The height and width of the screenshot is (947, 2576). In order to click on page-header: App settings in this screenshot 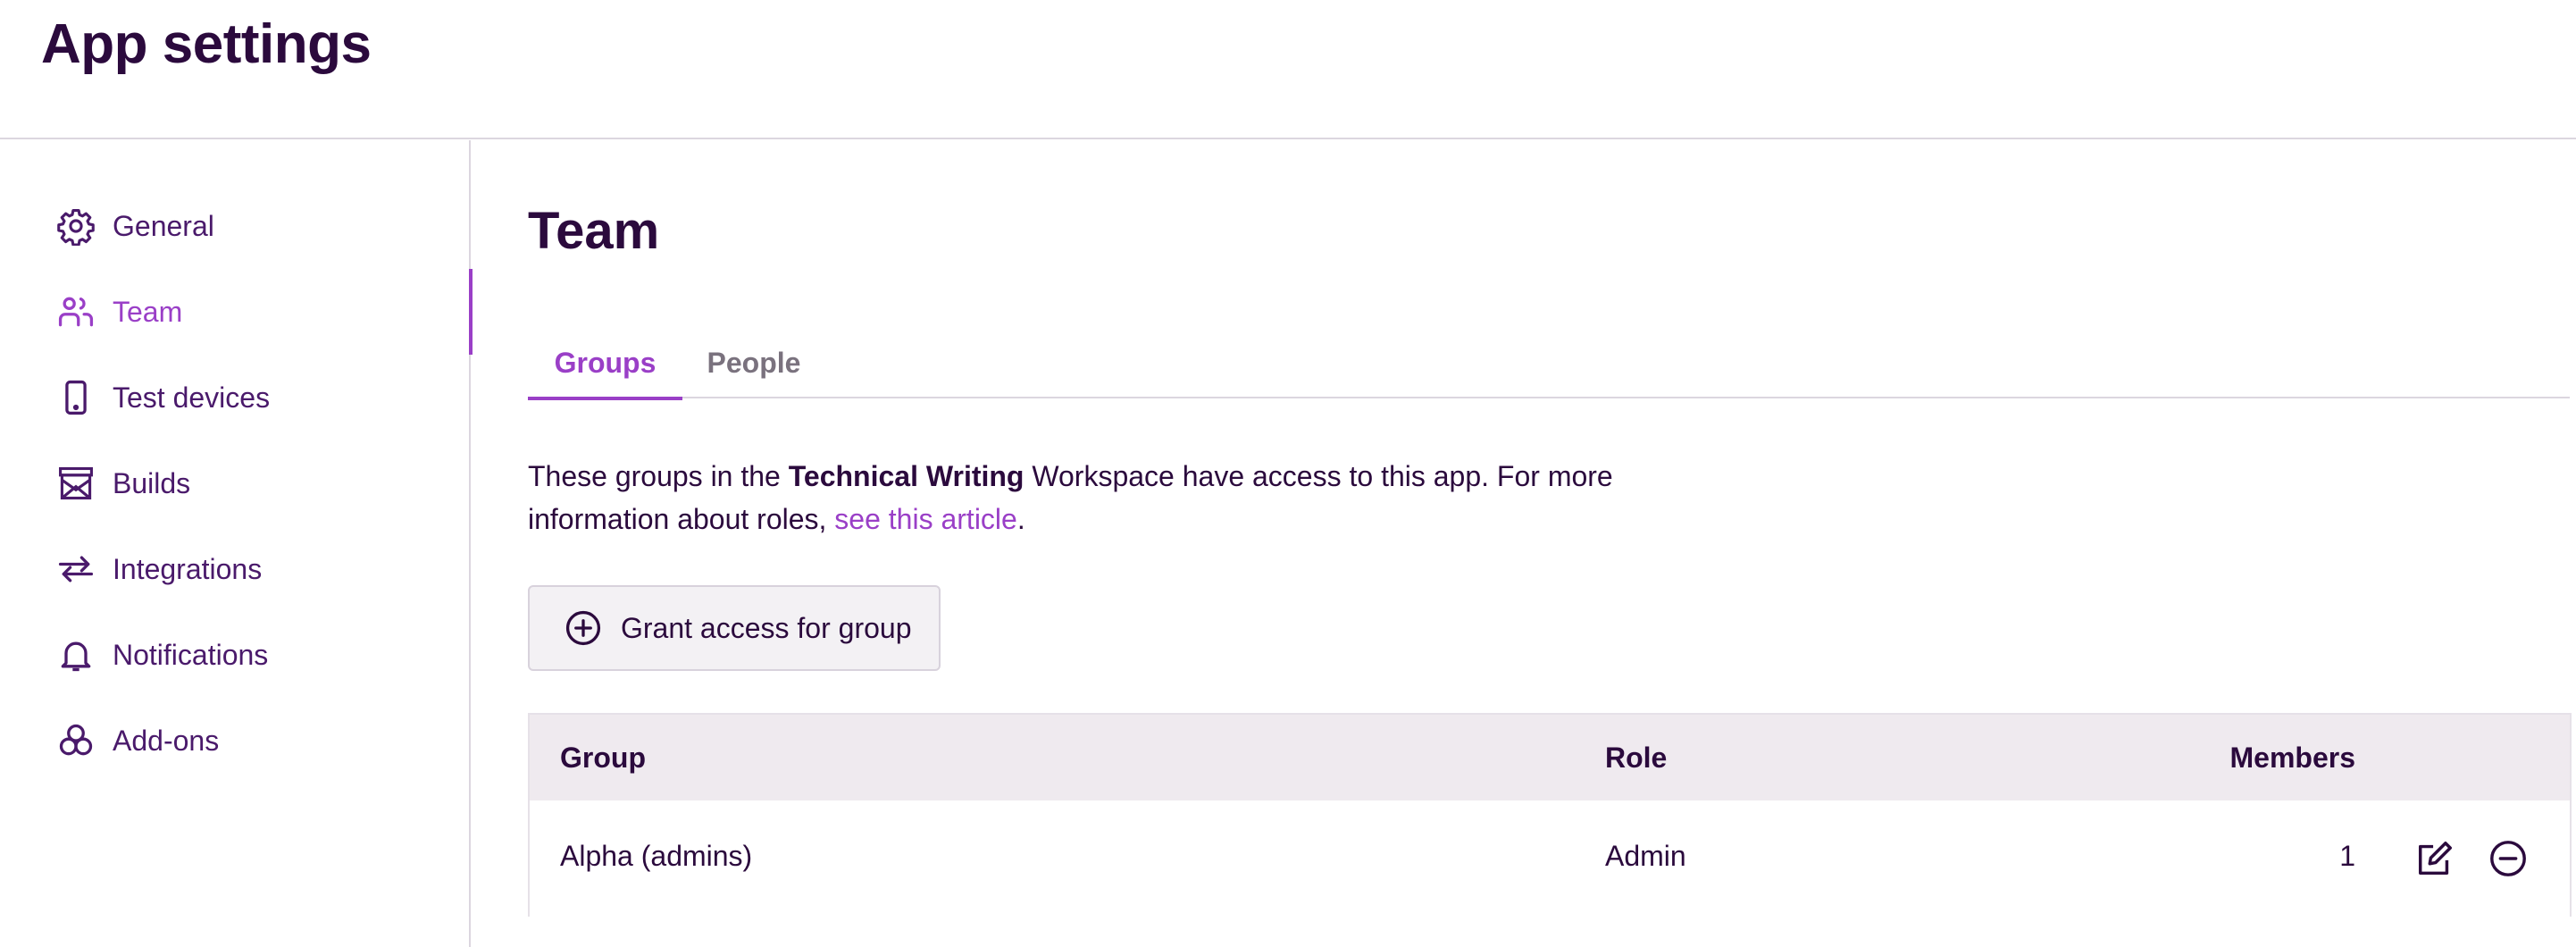, I will do `click(1288, 69)`.